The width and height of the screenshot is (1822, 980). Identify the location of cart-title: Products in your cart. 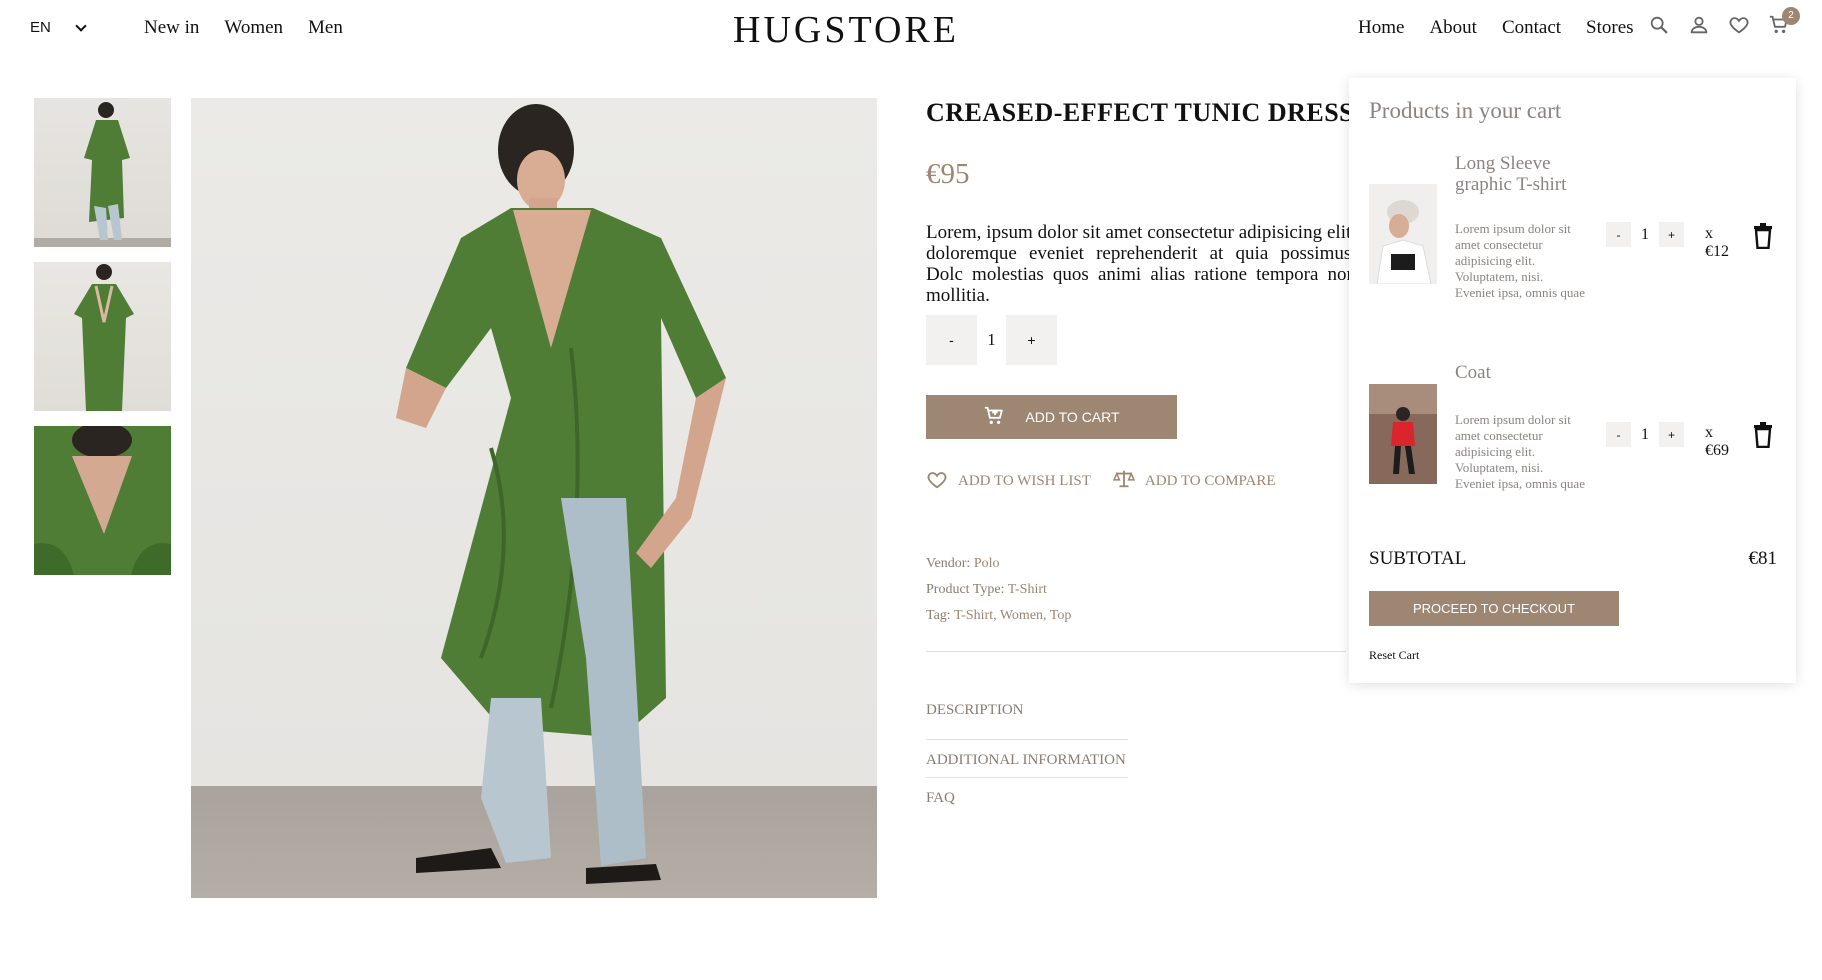
(1465, 110).